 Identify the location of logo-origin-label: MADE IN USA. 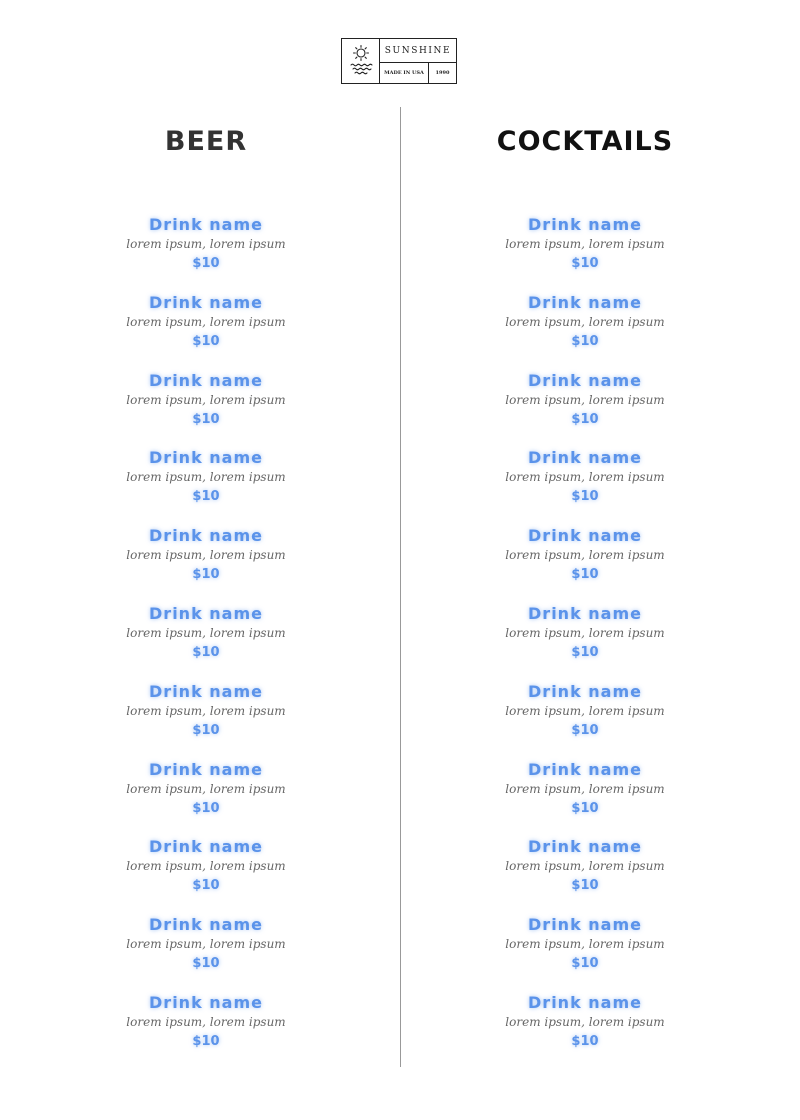
(404, 73).